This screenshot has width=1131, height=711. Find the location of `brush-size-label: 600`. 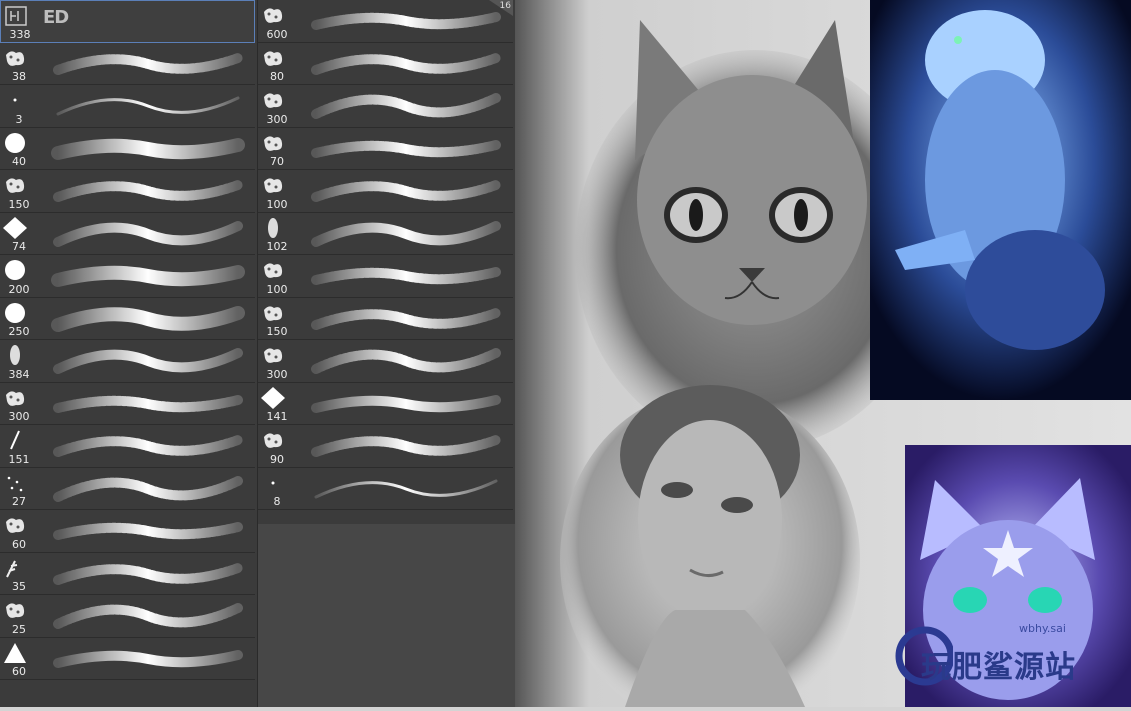

brush-size-label: 600 is located at coordinates (277, 34).